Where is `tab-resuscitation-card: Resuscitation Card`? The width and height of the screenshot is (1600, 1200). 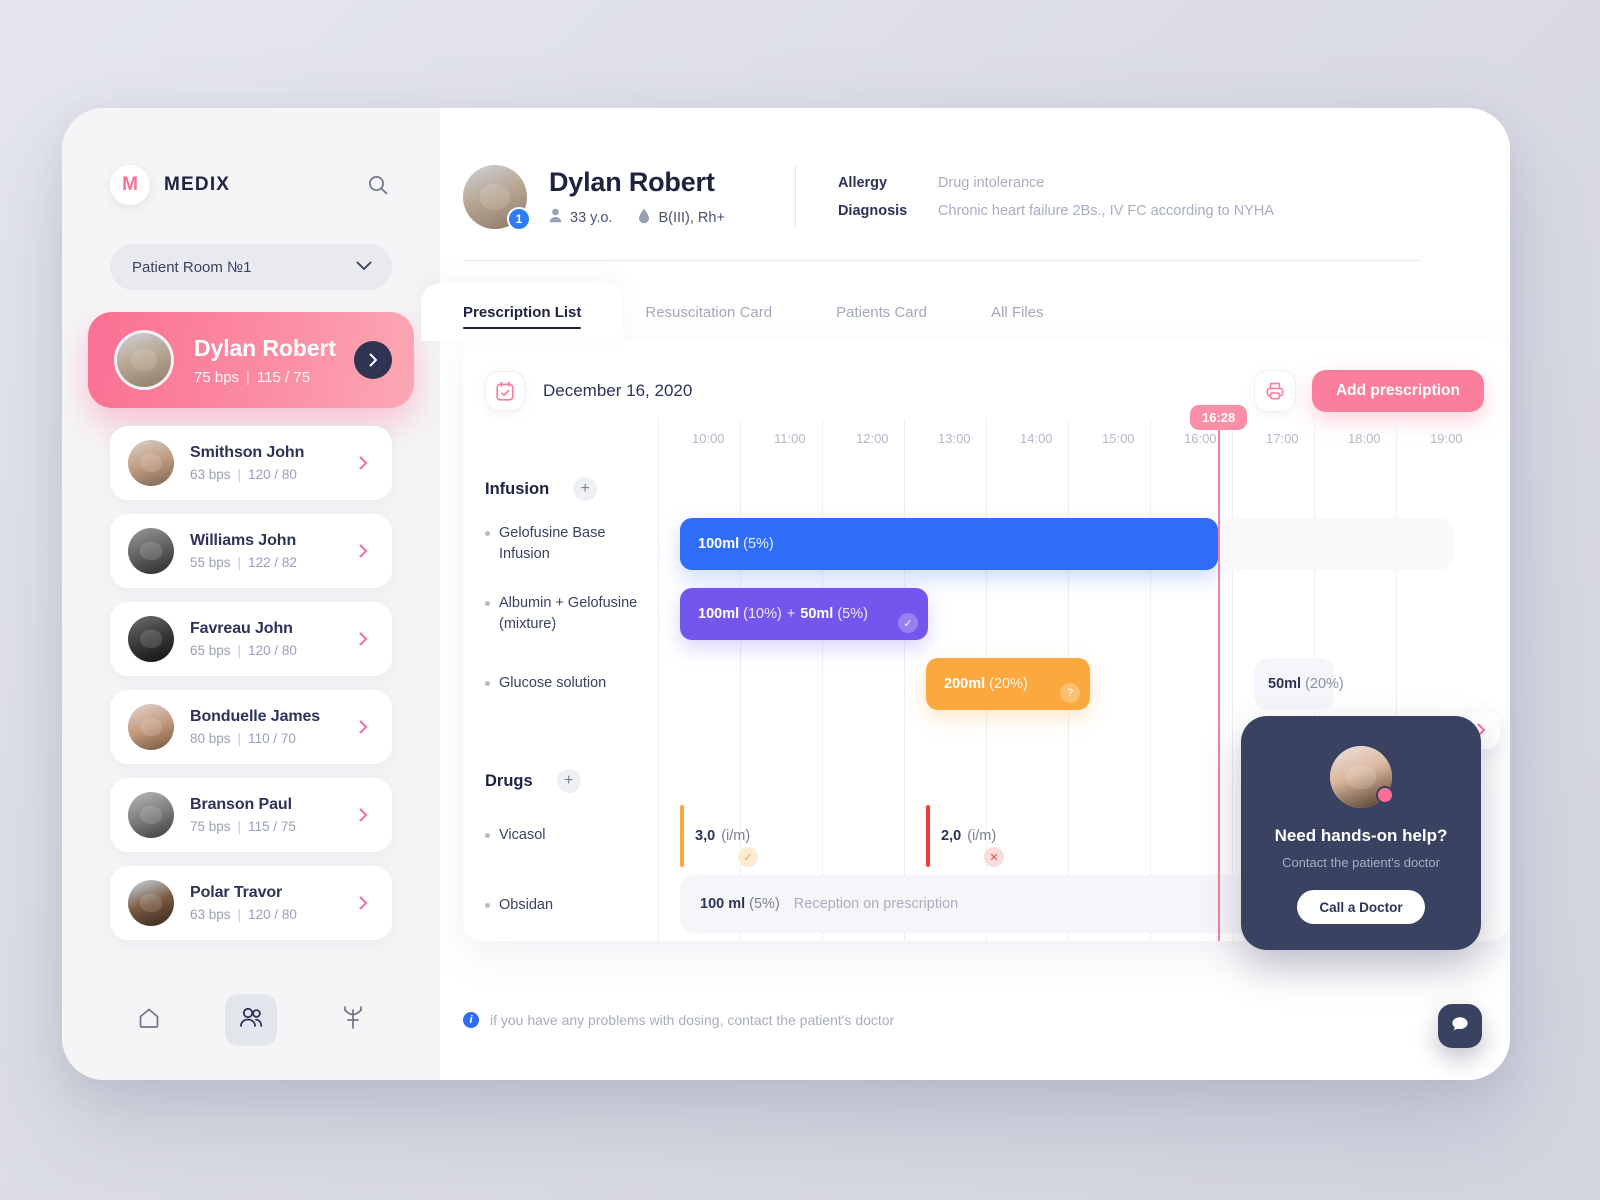
tab-resuscitation-card: Resuscitation Card is located at coordinates (708, 312).